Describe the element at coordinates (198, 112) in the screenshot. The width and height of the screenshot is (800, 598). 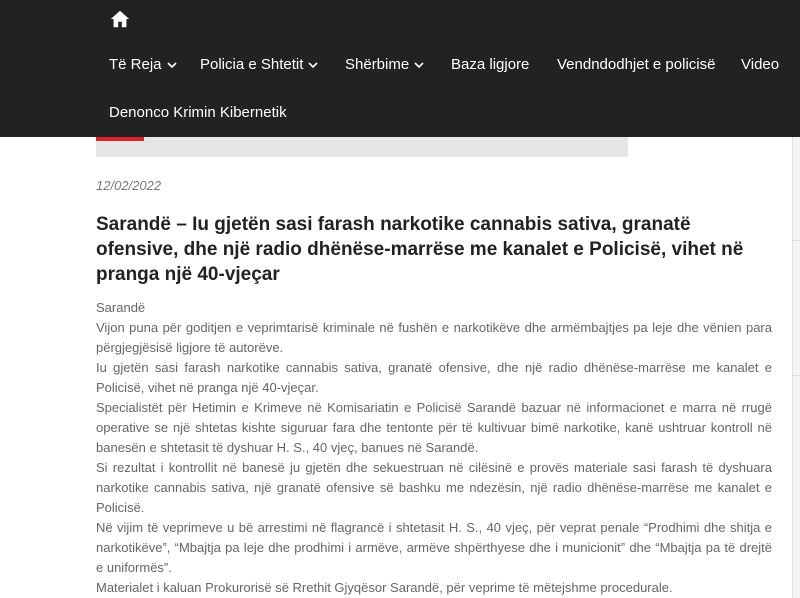
I see `nav-item-denonco-krimin: Denonco Krimin Kibernetik` at that location.